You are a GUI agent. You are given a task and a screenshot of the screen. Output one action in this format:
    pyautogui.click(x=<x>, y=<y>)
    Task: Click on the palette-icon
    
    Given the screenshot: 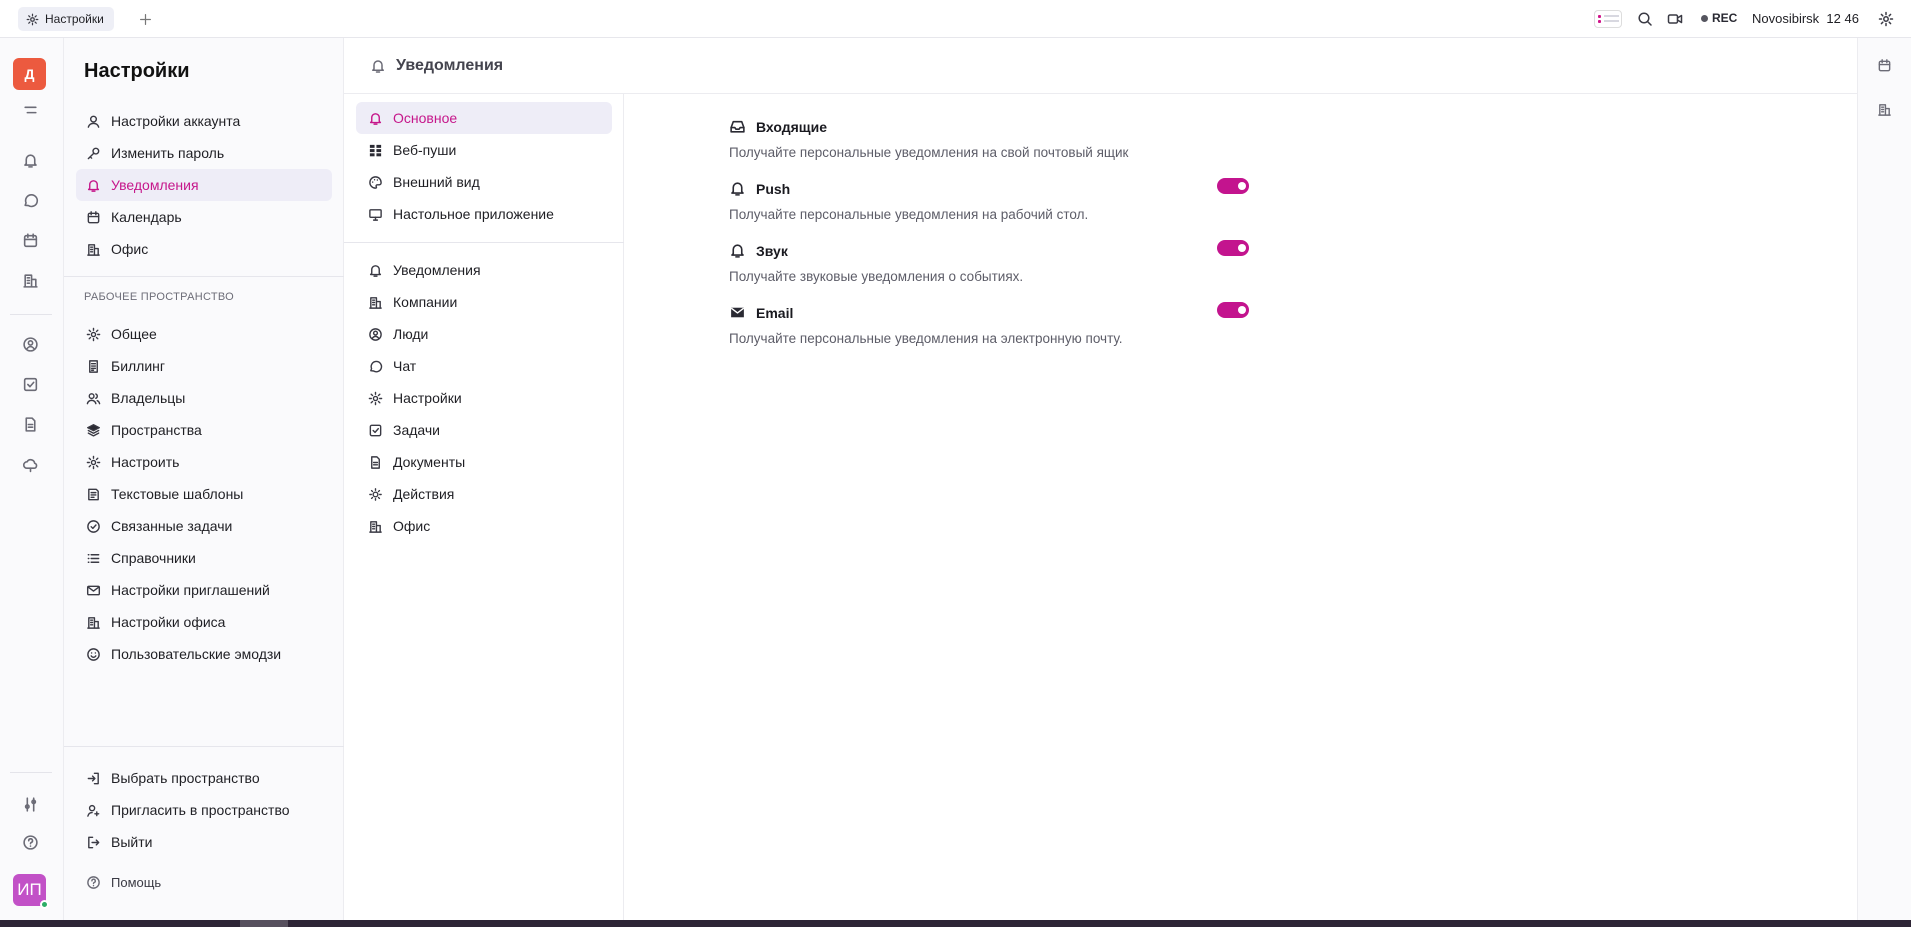 What is the action you would take?
    pyautogui.click(x=375, y=182)
    